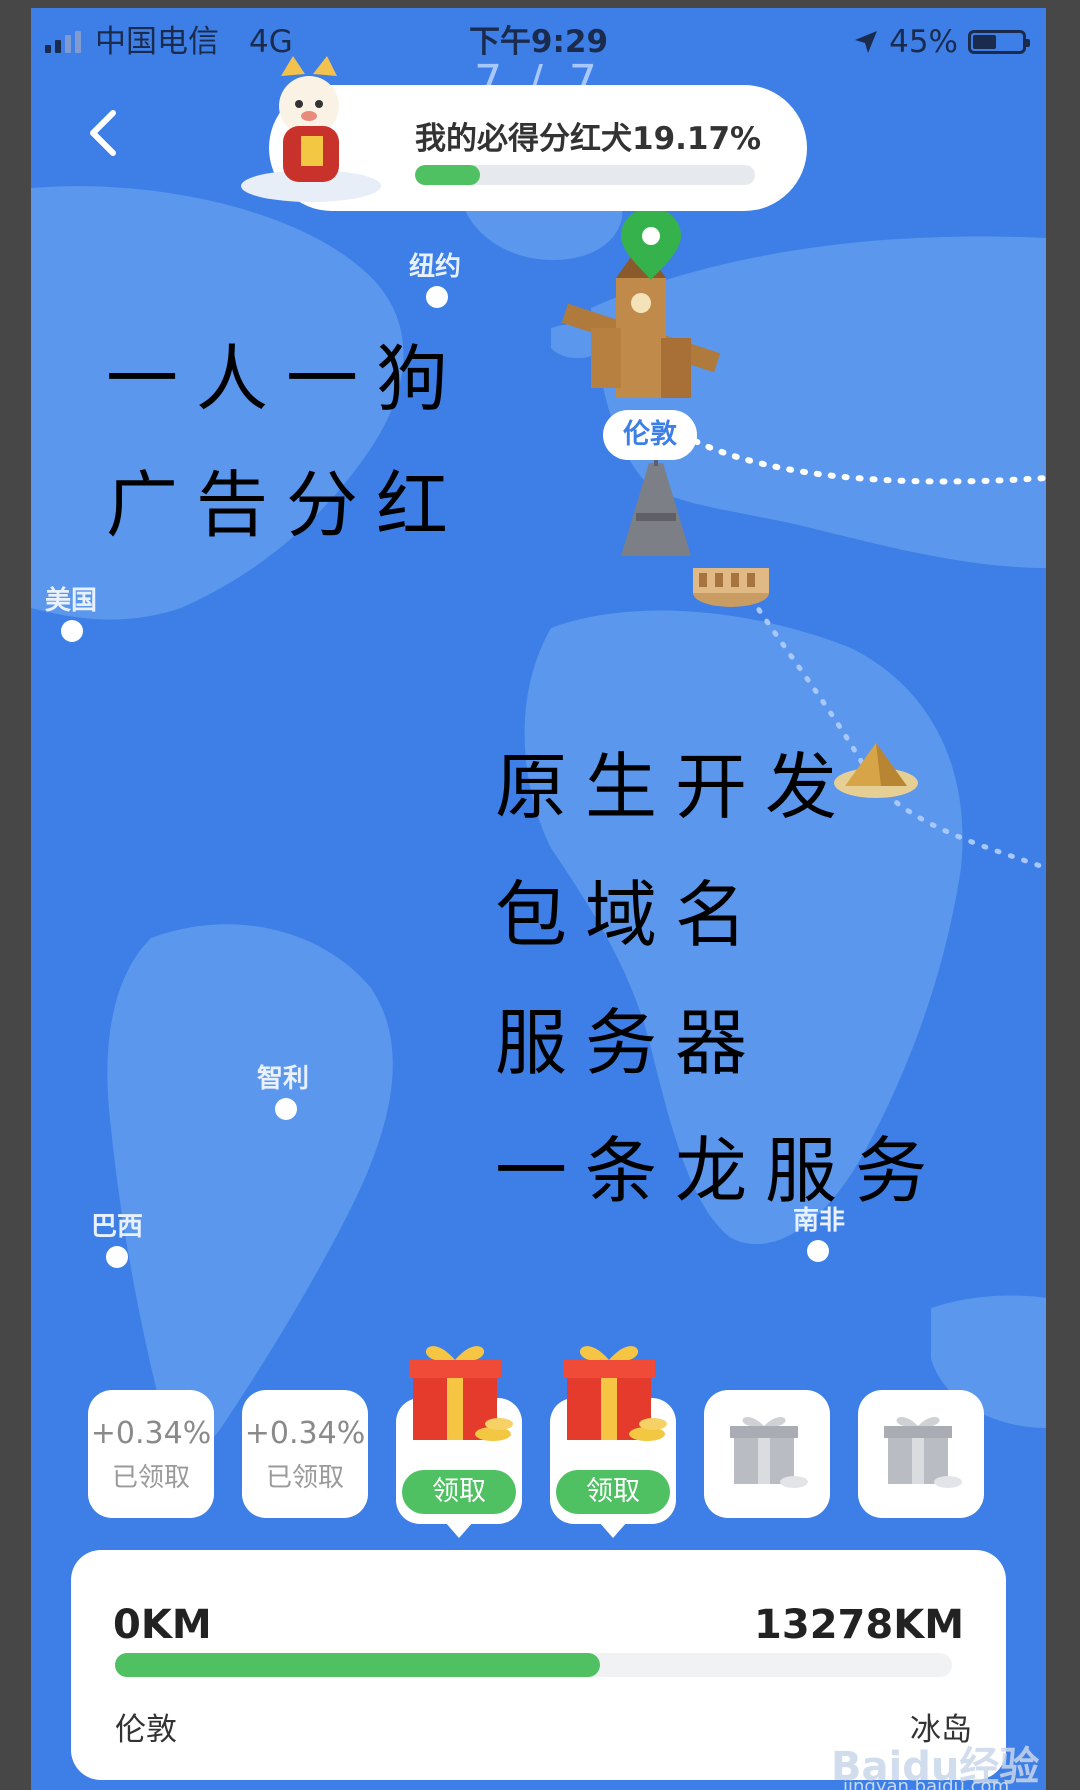 The image size is (1080, 1790). Describe the element at coordinates (105, 133) in the screenshot. I see `back-button` at that location.